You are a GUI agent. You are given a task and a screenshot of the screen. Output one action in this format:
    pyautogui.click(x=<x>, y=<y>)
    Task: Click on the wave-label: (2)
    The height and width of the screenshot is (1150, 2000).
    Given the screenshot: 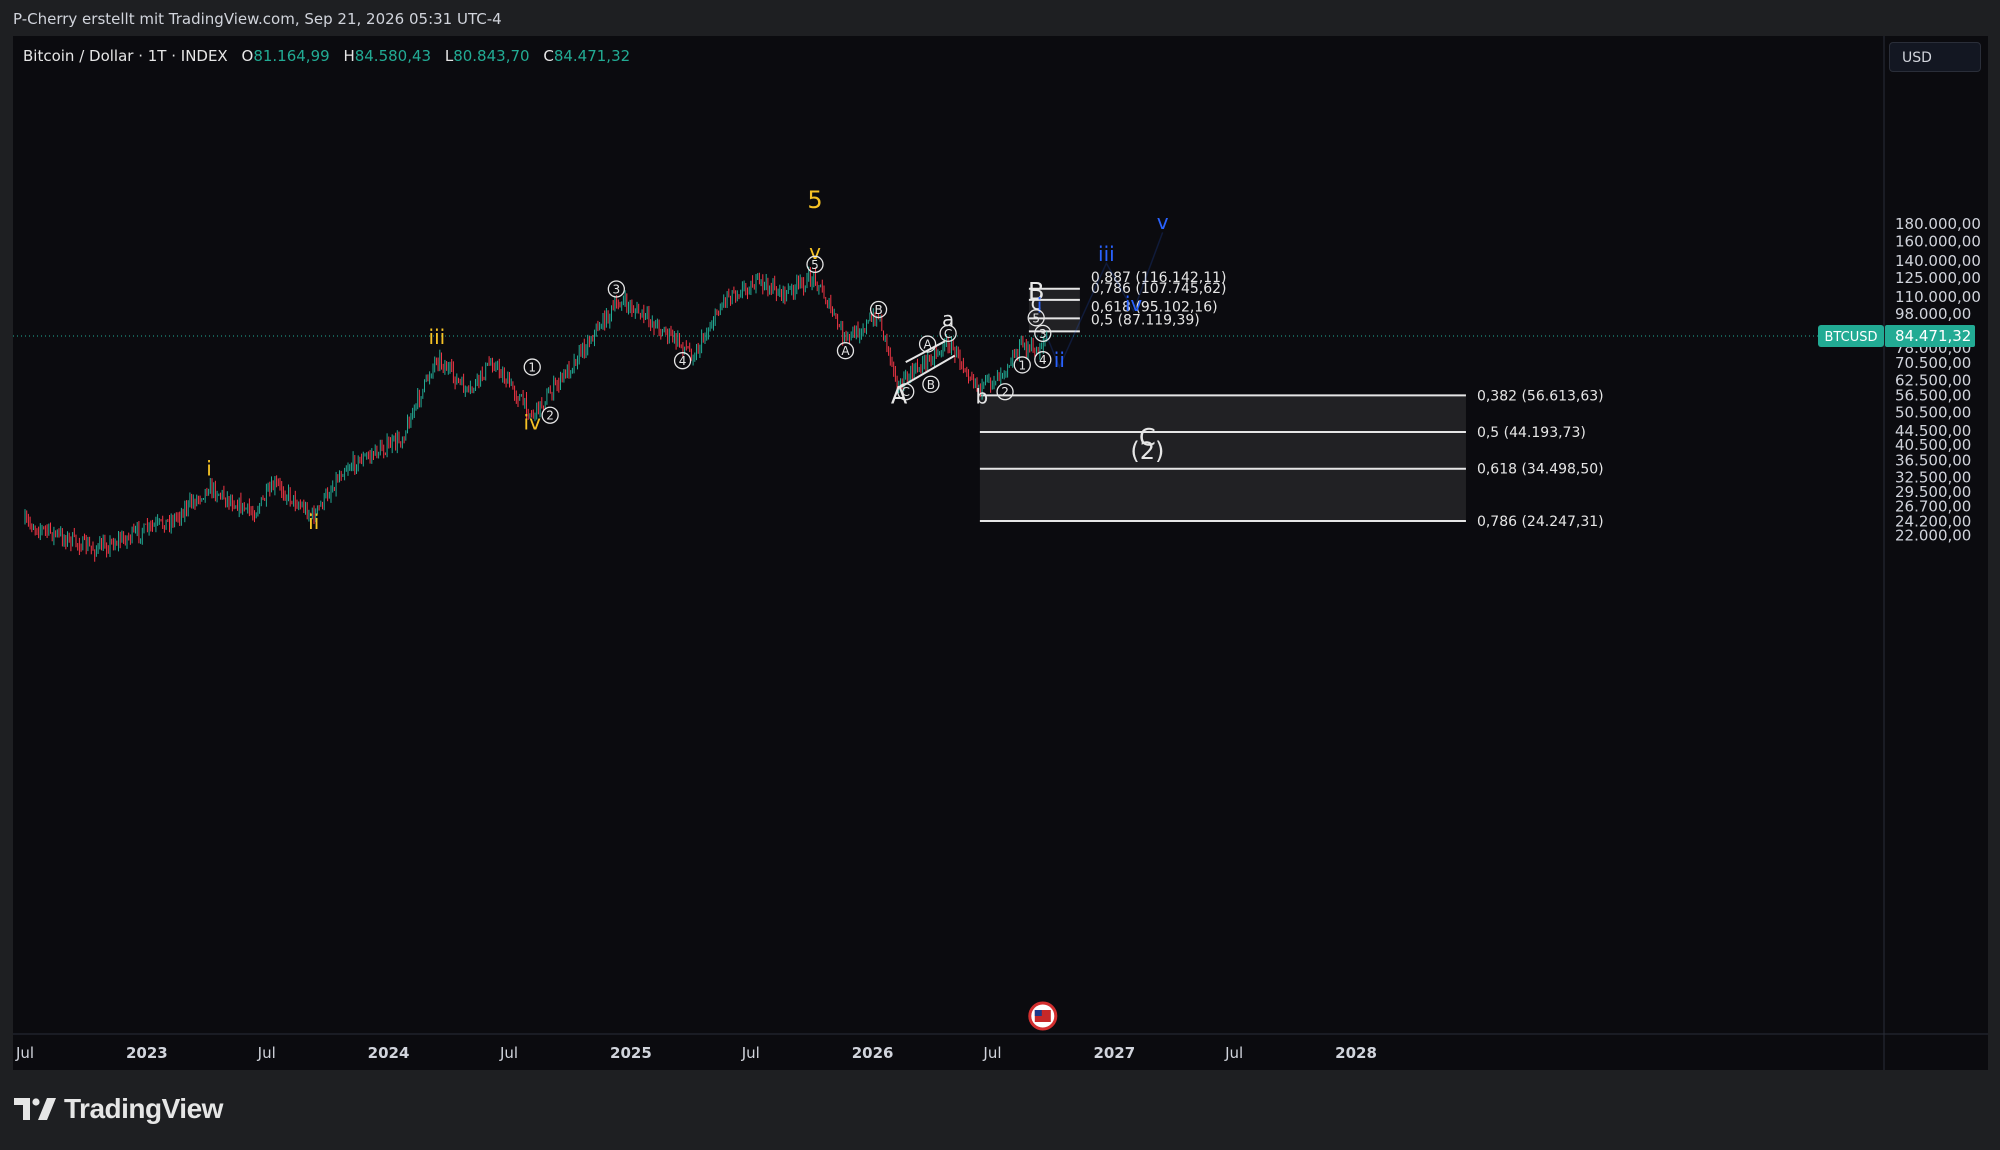 What is the action you would take?
    pyautogui.click(x=1147, y=451)
    